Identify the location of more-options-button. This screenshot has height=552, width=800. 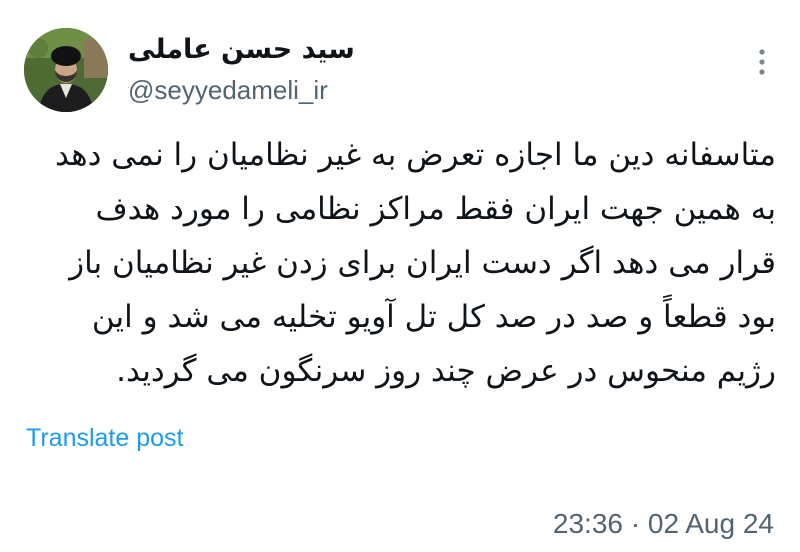
(762, 62).